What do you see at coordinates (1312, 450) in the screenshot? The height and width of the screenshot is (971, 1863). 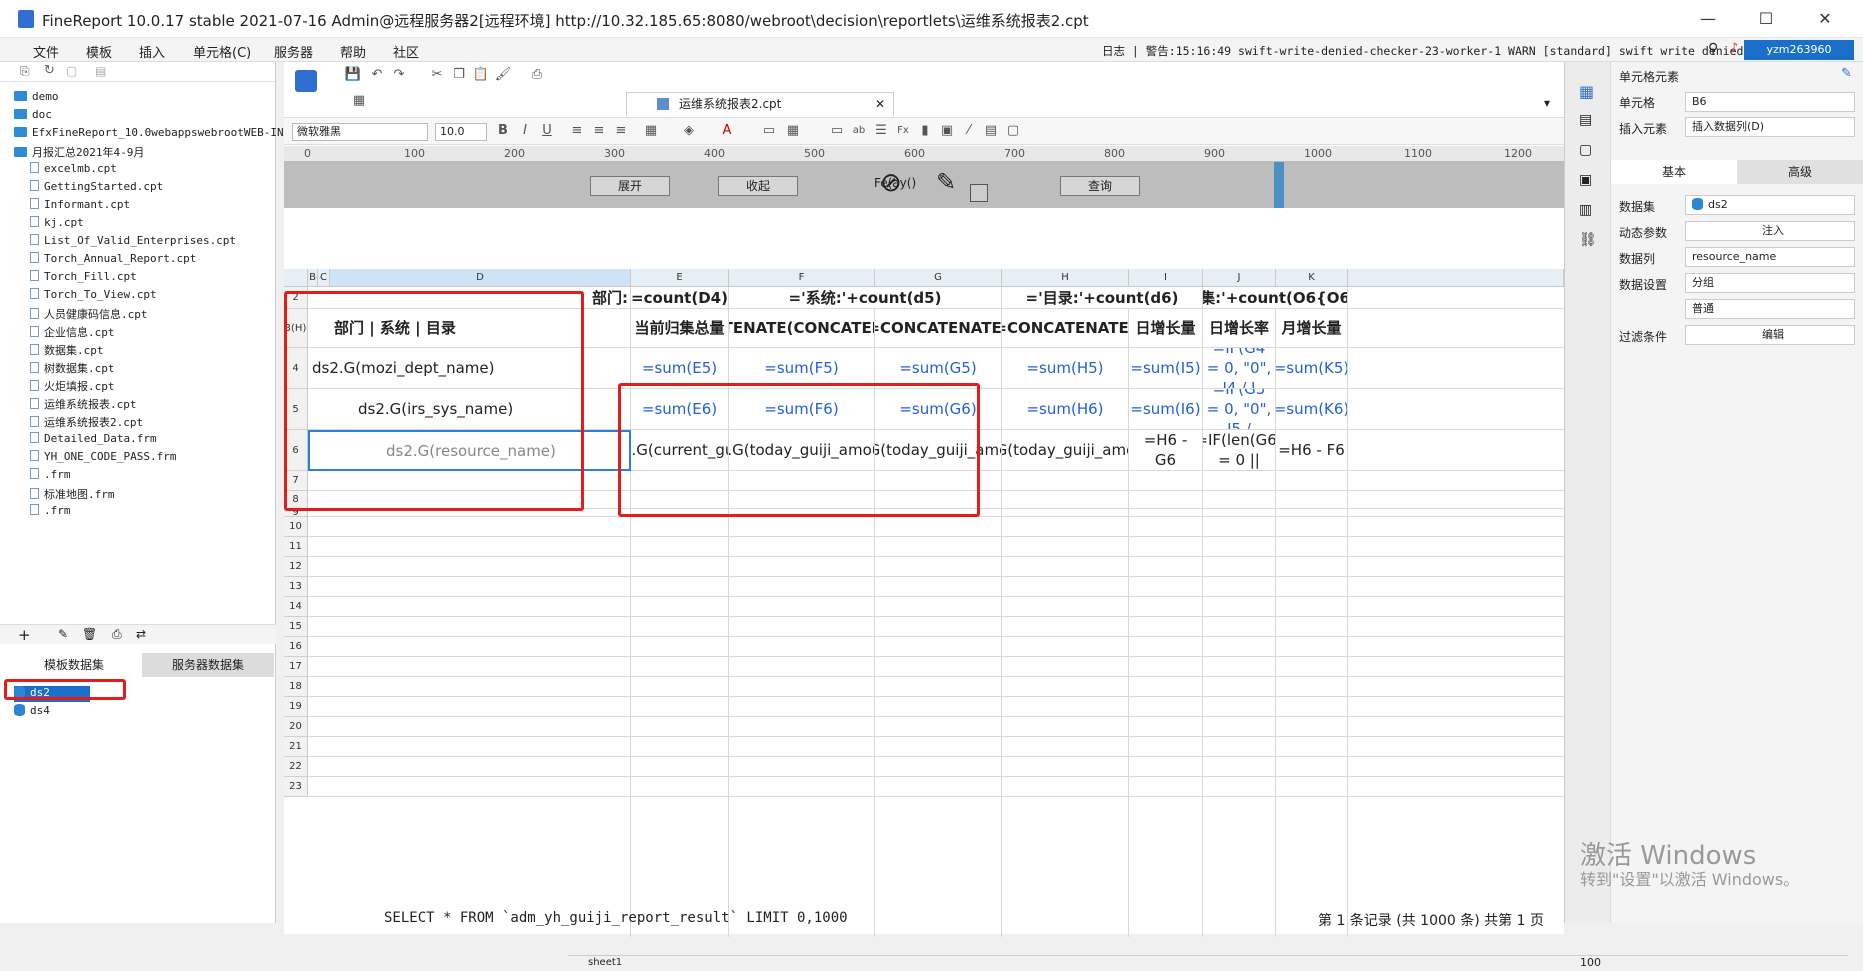 I see `cell: =H6 - F6` at bounding box center [1312, 450].